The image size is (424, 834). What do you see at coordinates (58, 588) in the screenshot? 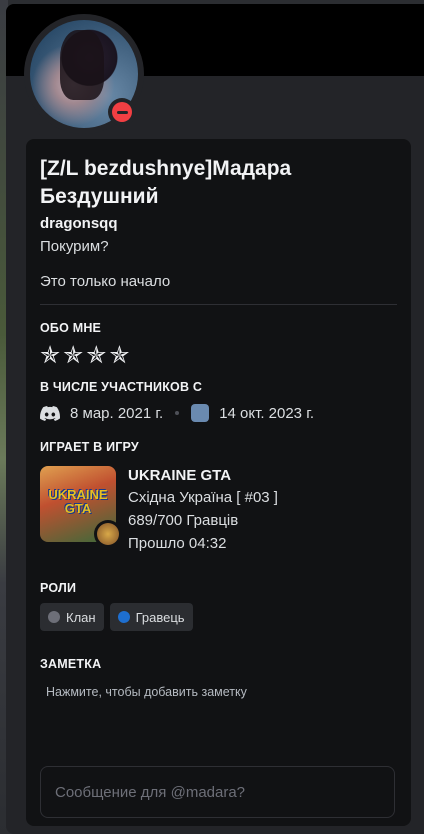
I see `roles-title: РОЛИ` at bounding box center [58, 588].